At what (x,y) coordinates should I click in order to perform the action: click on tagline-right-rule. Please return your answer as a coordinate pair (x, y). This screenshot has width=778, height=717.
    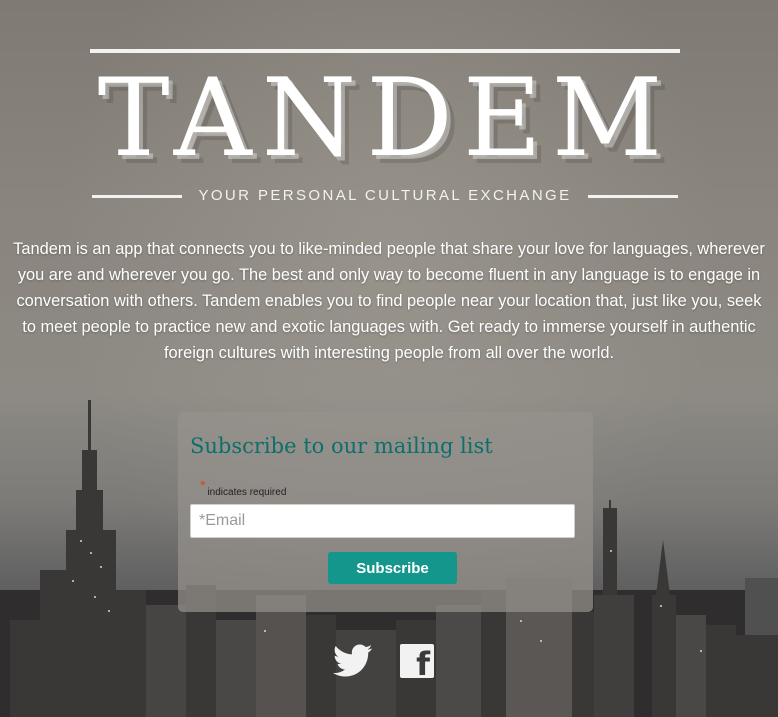
    Looking at the image, I should click on (633, 196).